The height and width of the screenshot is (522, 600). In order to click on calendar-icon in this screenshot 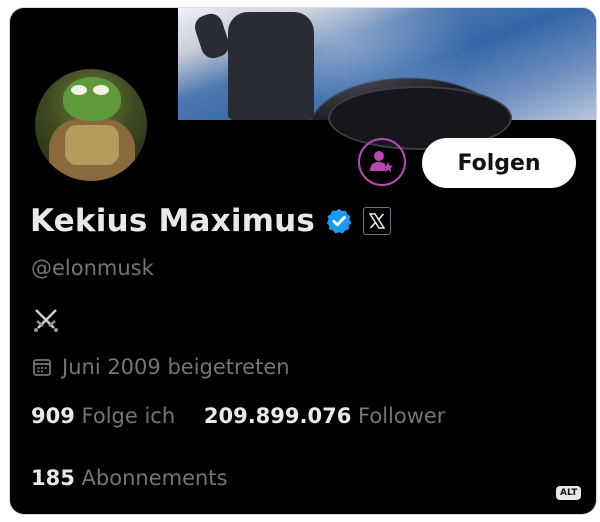, I will do `click(42, 367)`.